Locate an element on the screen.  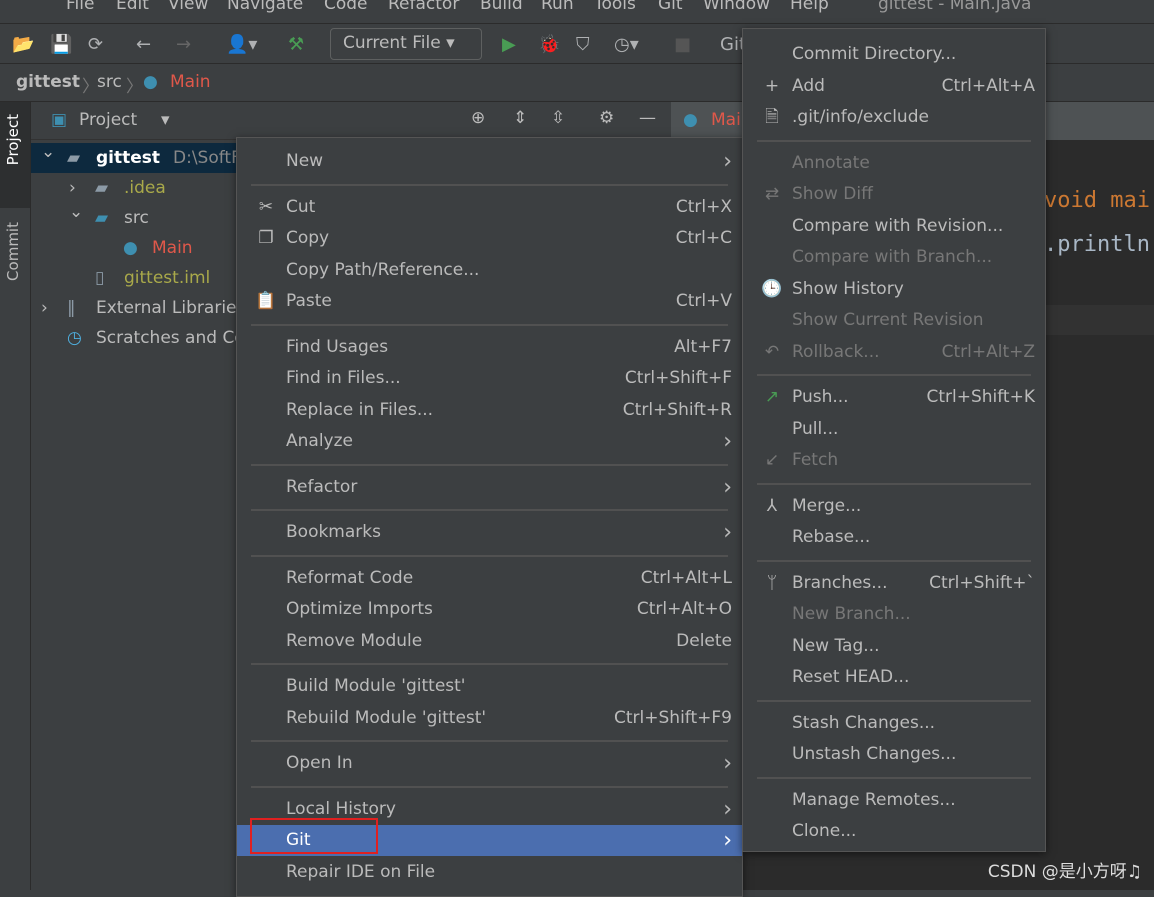
menu-item-find-usages: Find Usages Alt+F7 is located at coordinates (489, 347).